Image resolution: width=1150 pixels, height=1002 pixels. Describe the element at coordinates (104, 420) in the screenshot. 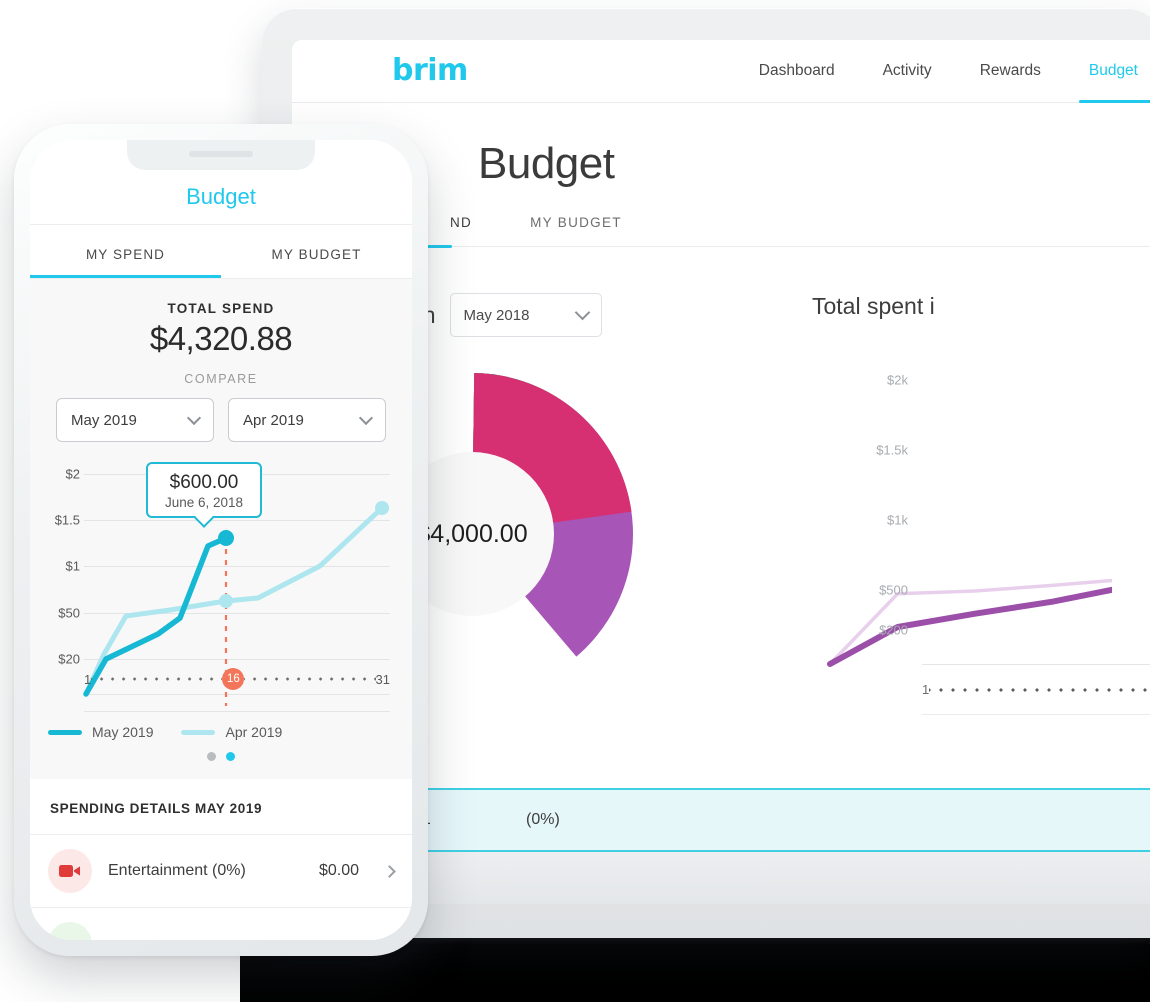

I see `compare-select-a-value: May 2019` at that location.